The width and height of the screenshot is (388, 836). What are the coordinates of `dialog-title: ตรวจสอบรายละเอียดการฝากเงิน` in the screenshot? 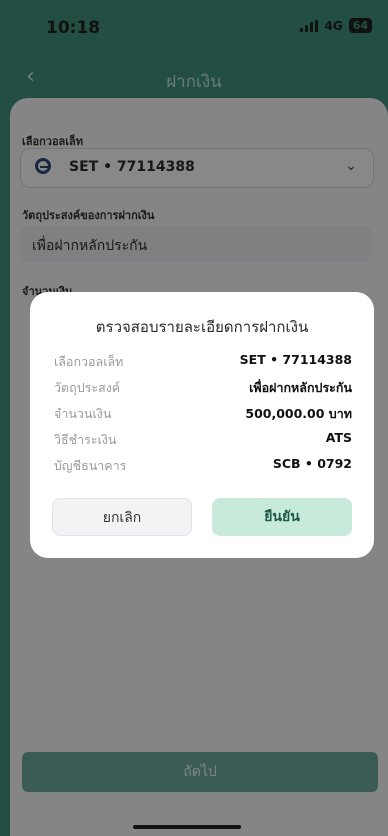 It's located at (202, 327).